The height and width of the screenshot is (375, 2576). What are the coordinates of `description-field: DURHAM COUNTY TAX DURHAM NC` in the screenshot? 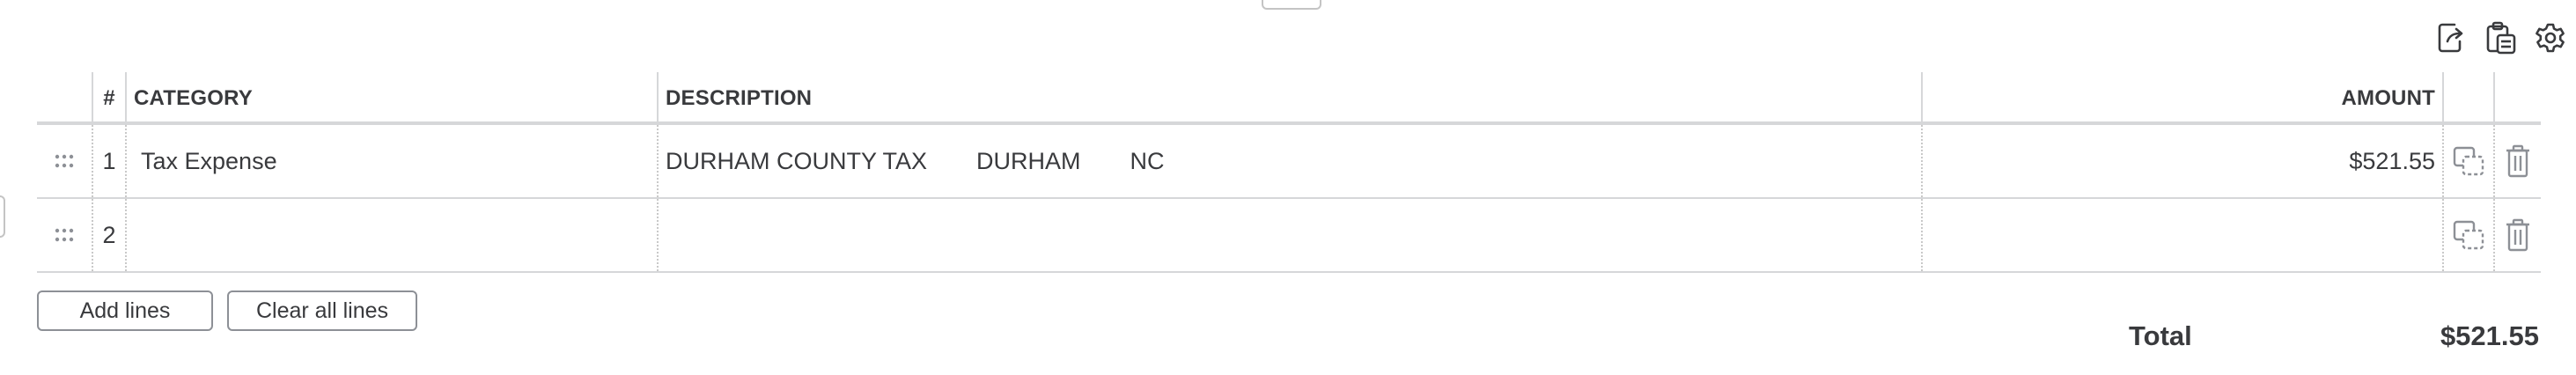 It's located at (1291, 161).